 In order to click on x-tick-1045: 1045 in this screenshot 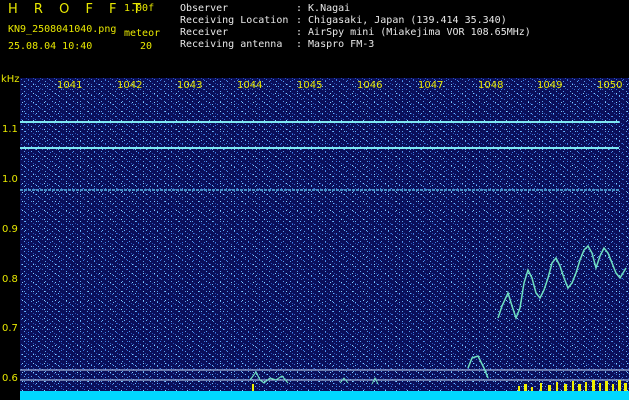, I will do `click(310, 85)`.